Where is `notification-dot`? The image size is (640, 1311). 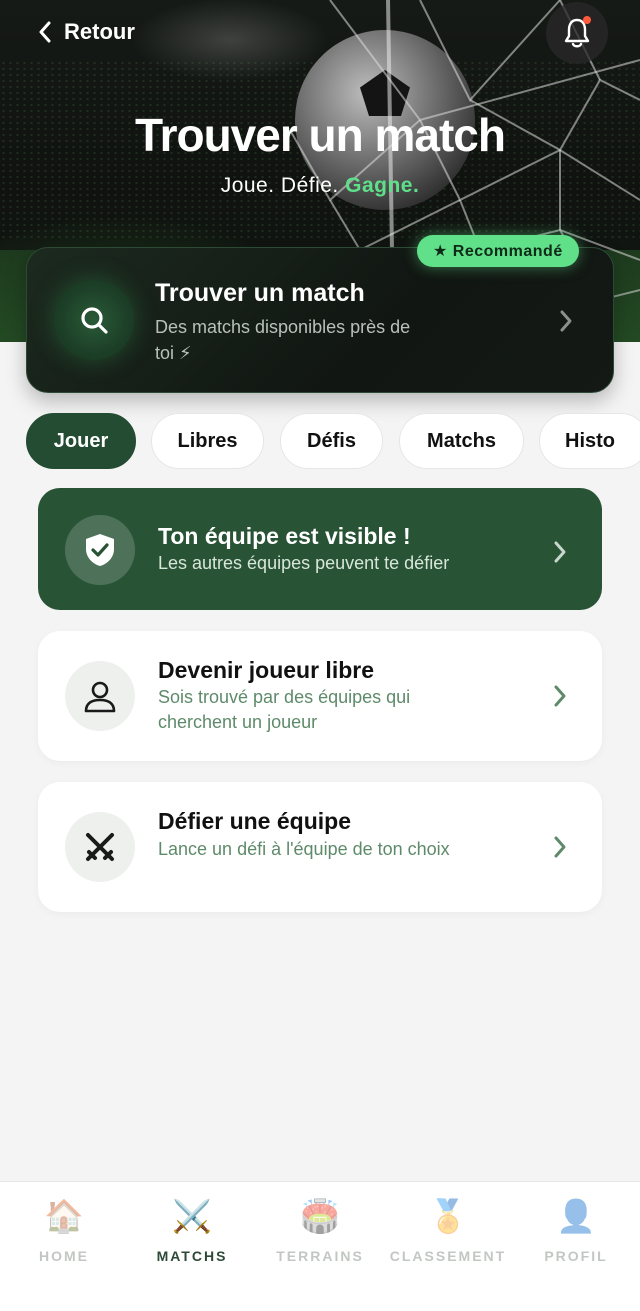 notification-dot is located at coordinates (587, 20).